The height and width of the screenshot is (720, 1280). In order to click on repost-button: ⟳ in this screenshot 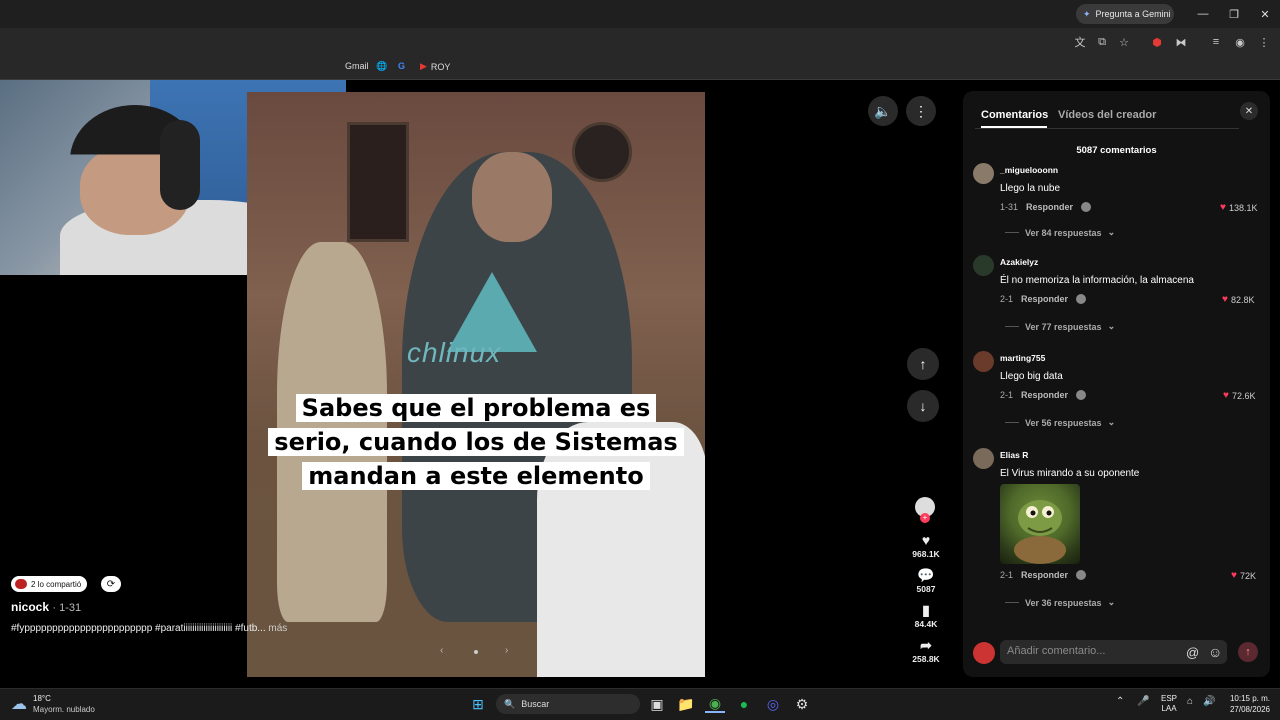, I will do `click(111, 584)`.